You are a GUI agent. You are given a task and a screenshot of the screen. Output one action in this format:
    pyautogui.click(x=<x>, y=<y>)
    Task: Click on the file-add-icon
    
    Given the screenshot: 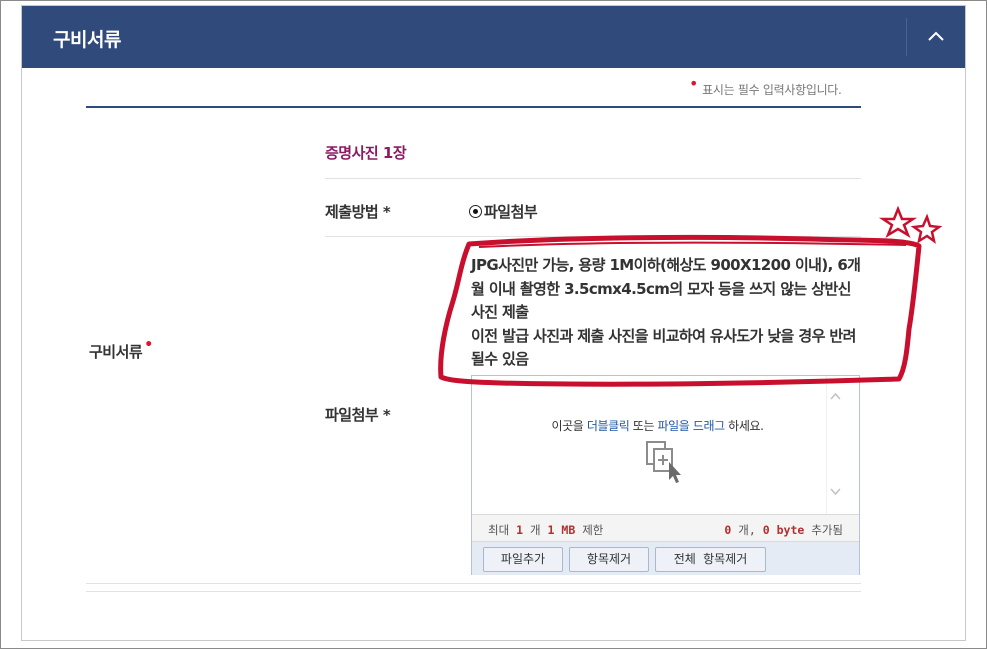 What is the action you would take?
    pyautogui.click(x=663, y=462)
    